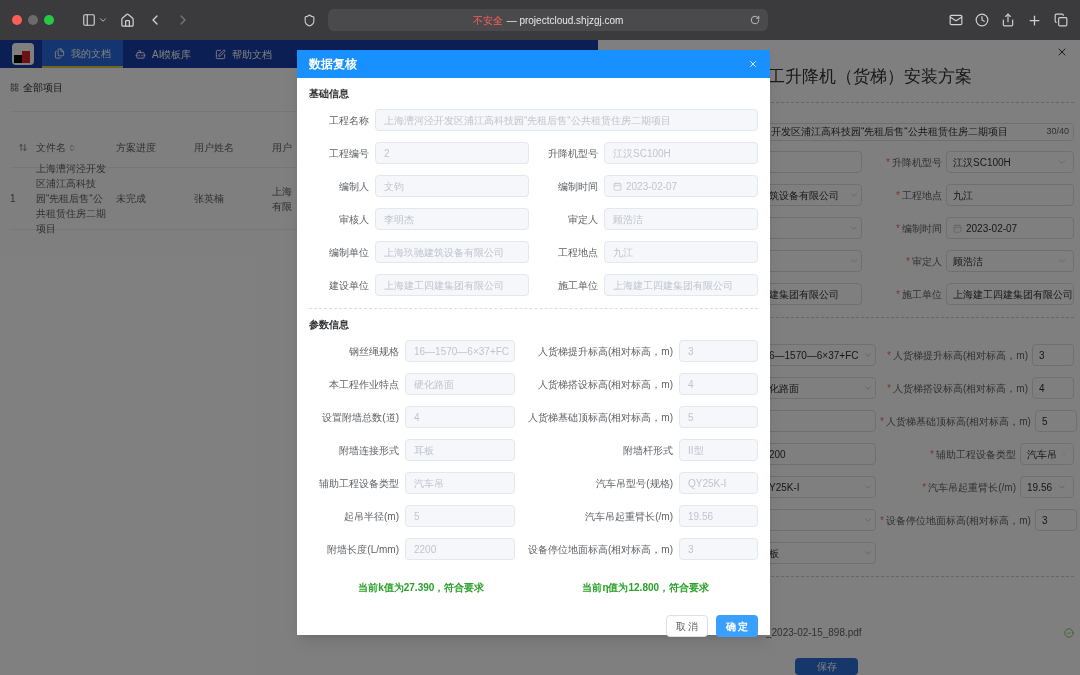 The height and width of the screenshot is (675, 1080). Describe the element at coordinates (59, 53) in the screenshot. I see `documents-icon` at that location.